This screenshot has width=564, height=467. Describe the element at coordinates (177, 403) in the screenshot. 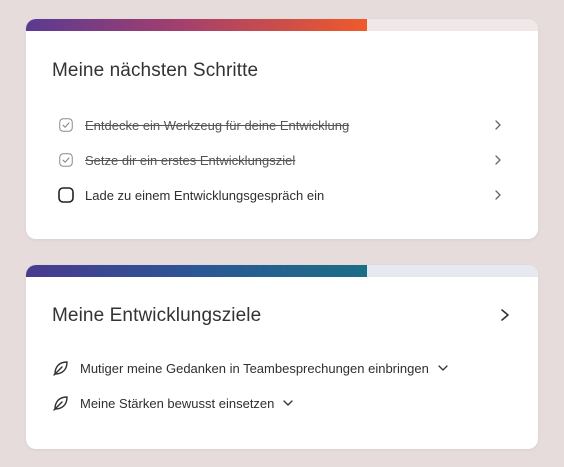

I see `goal-label: Meine Stärken bewusst einsetzen` at that location.